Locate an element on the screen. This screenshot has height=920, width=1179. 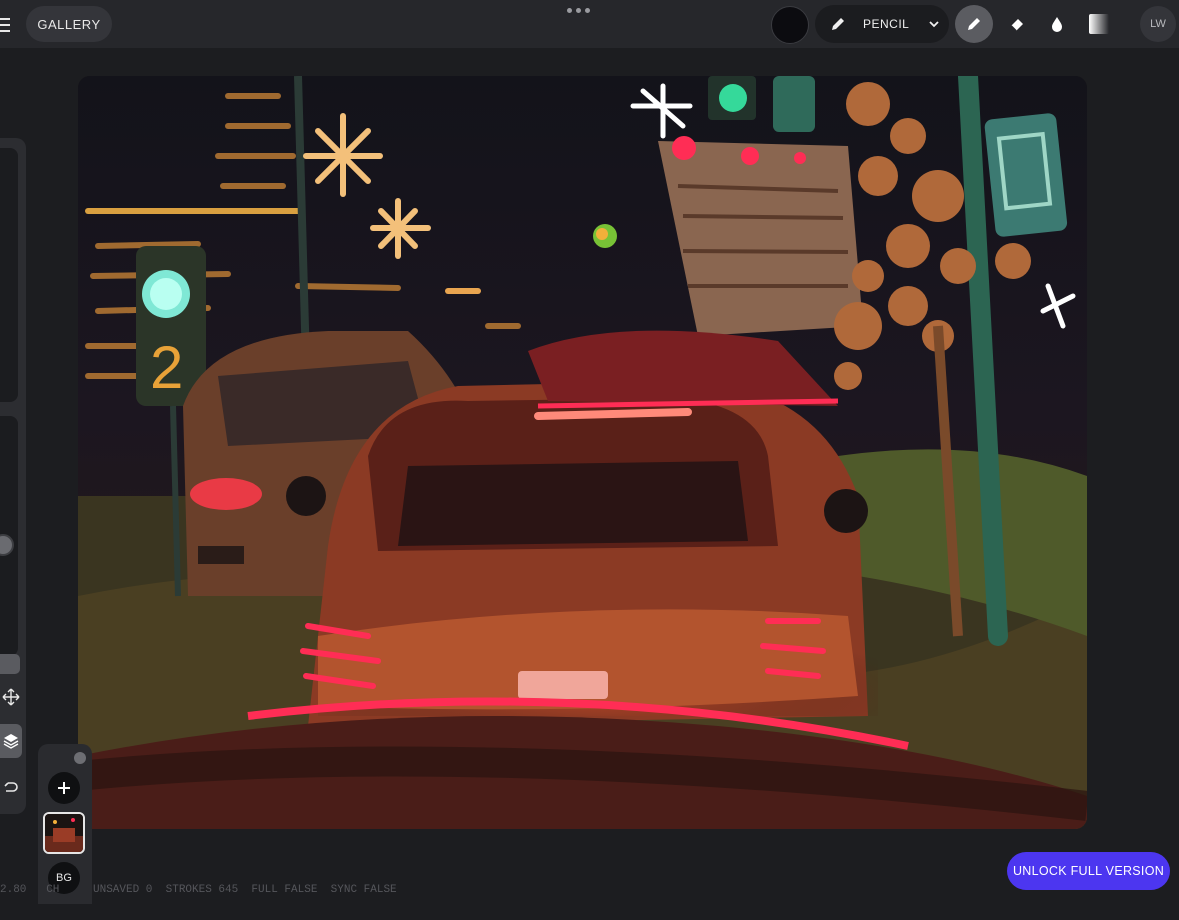
layers-button is located at coordinates (11, 741).